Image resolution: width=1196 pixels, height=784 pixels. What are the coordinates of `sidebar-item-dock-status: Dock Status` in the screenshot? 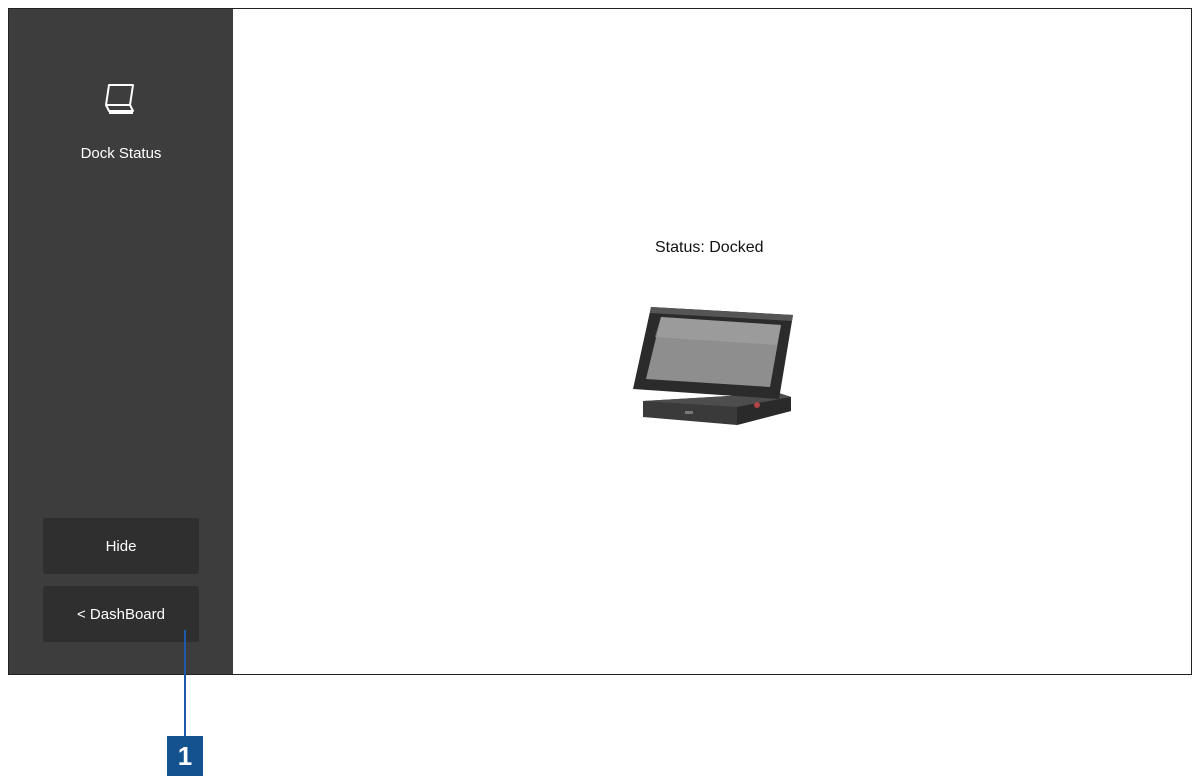 It's located at (121, 129).